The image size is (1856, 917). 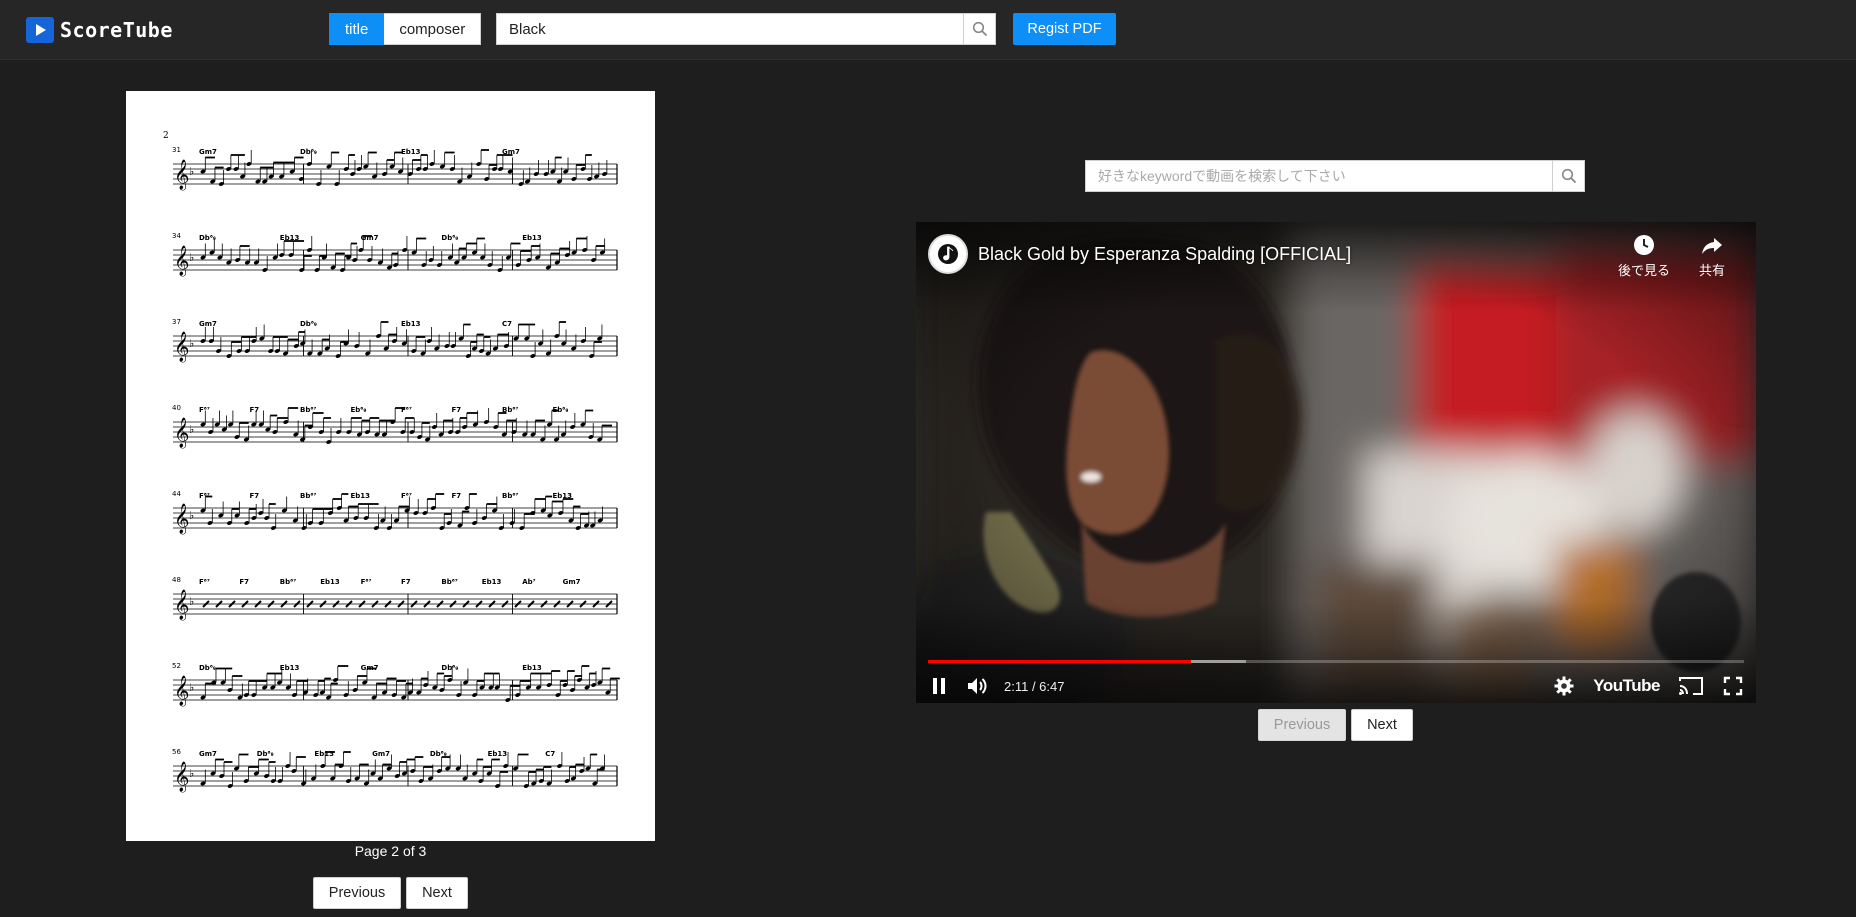 I want to click on score-system: 48 𝄞 ♭ F⁶⁷ F7 Bb⁶⁷ Eb13 F⁶⁷ F7 Bb⁶⁷ Eb13 Ab⁷ Gm7, so click(x=395, y=598).